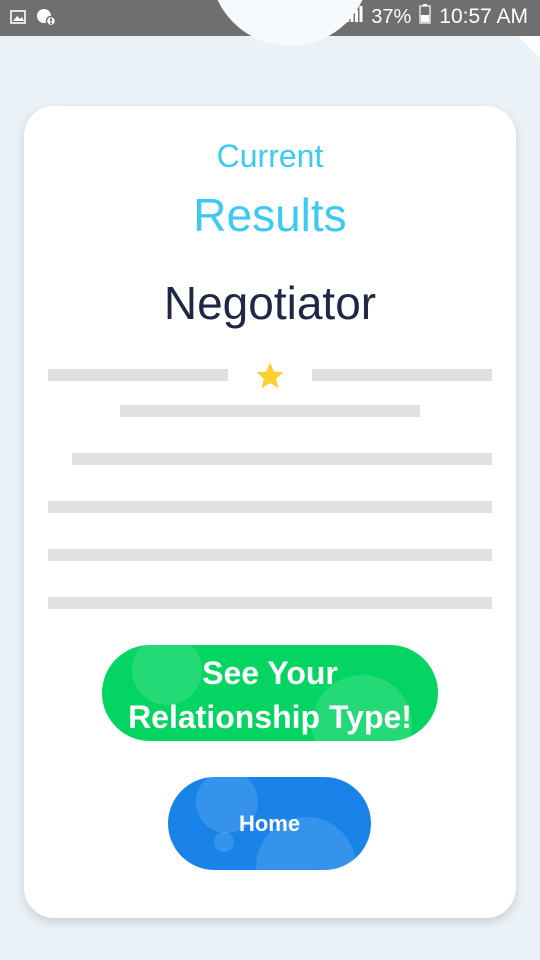 Image resolution: width=540 pixels, height=960 pixels. Describe the element at coordinates (529, 47) in the screenshot. I see `background-corner` at that location.